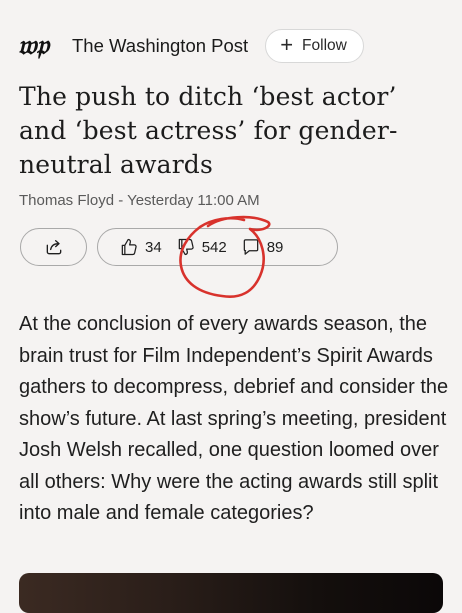 This screenshot has width=462, height=613. I want to click on article-byline: Thomas Floyd - Yesterday 11:00 AM, so click(139, 200).